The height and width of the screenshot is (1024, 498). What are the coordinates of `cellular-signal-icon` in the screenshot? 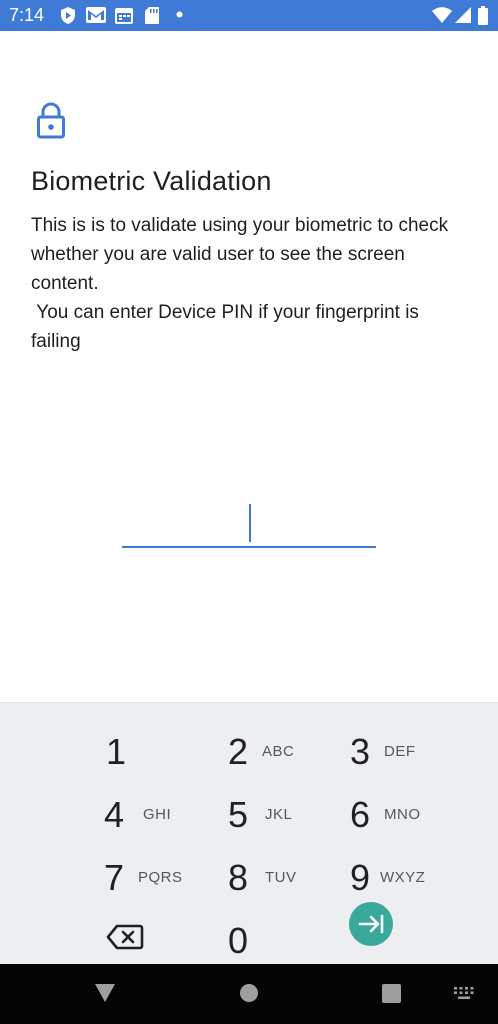 It's located at (463, 15).